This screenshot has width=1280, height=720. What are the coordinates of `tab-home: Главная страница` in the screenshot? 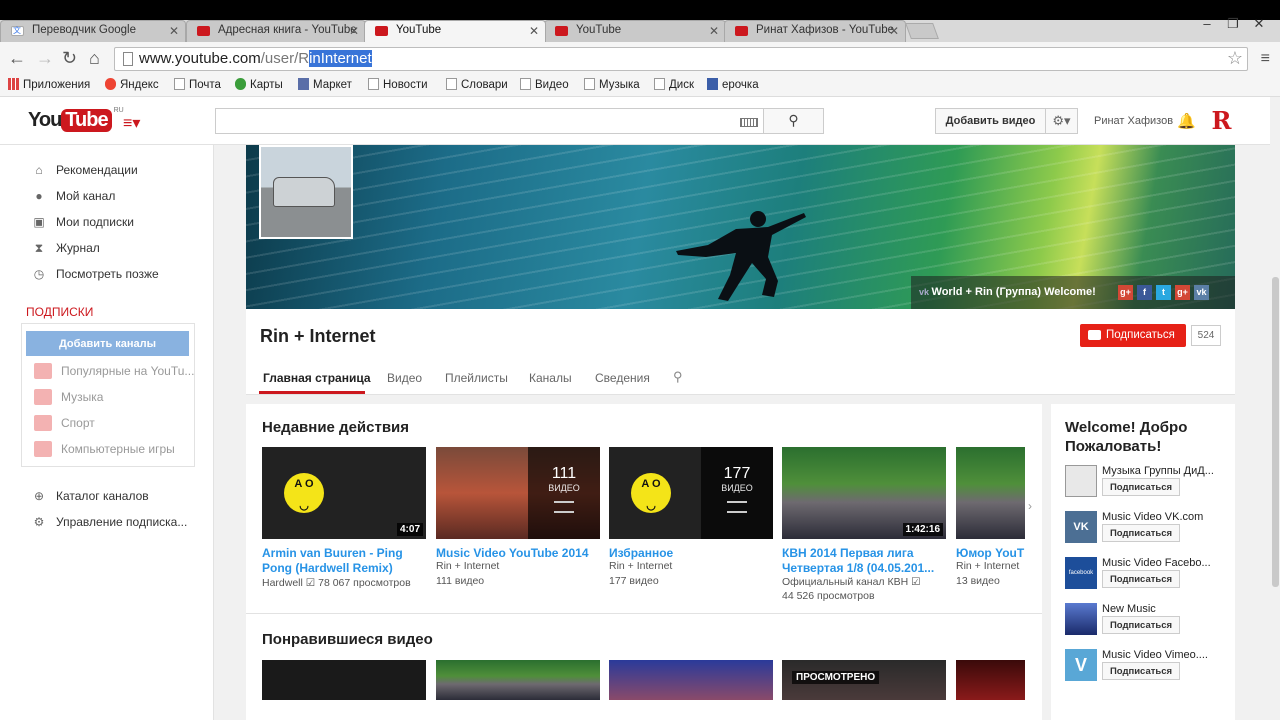 It's located at (317, 378).